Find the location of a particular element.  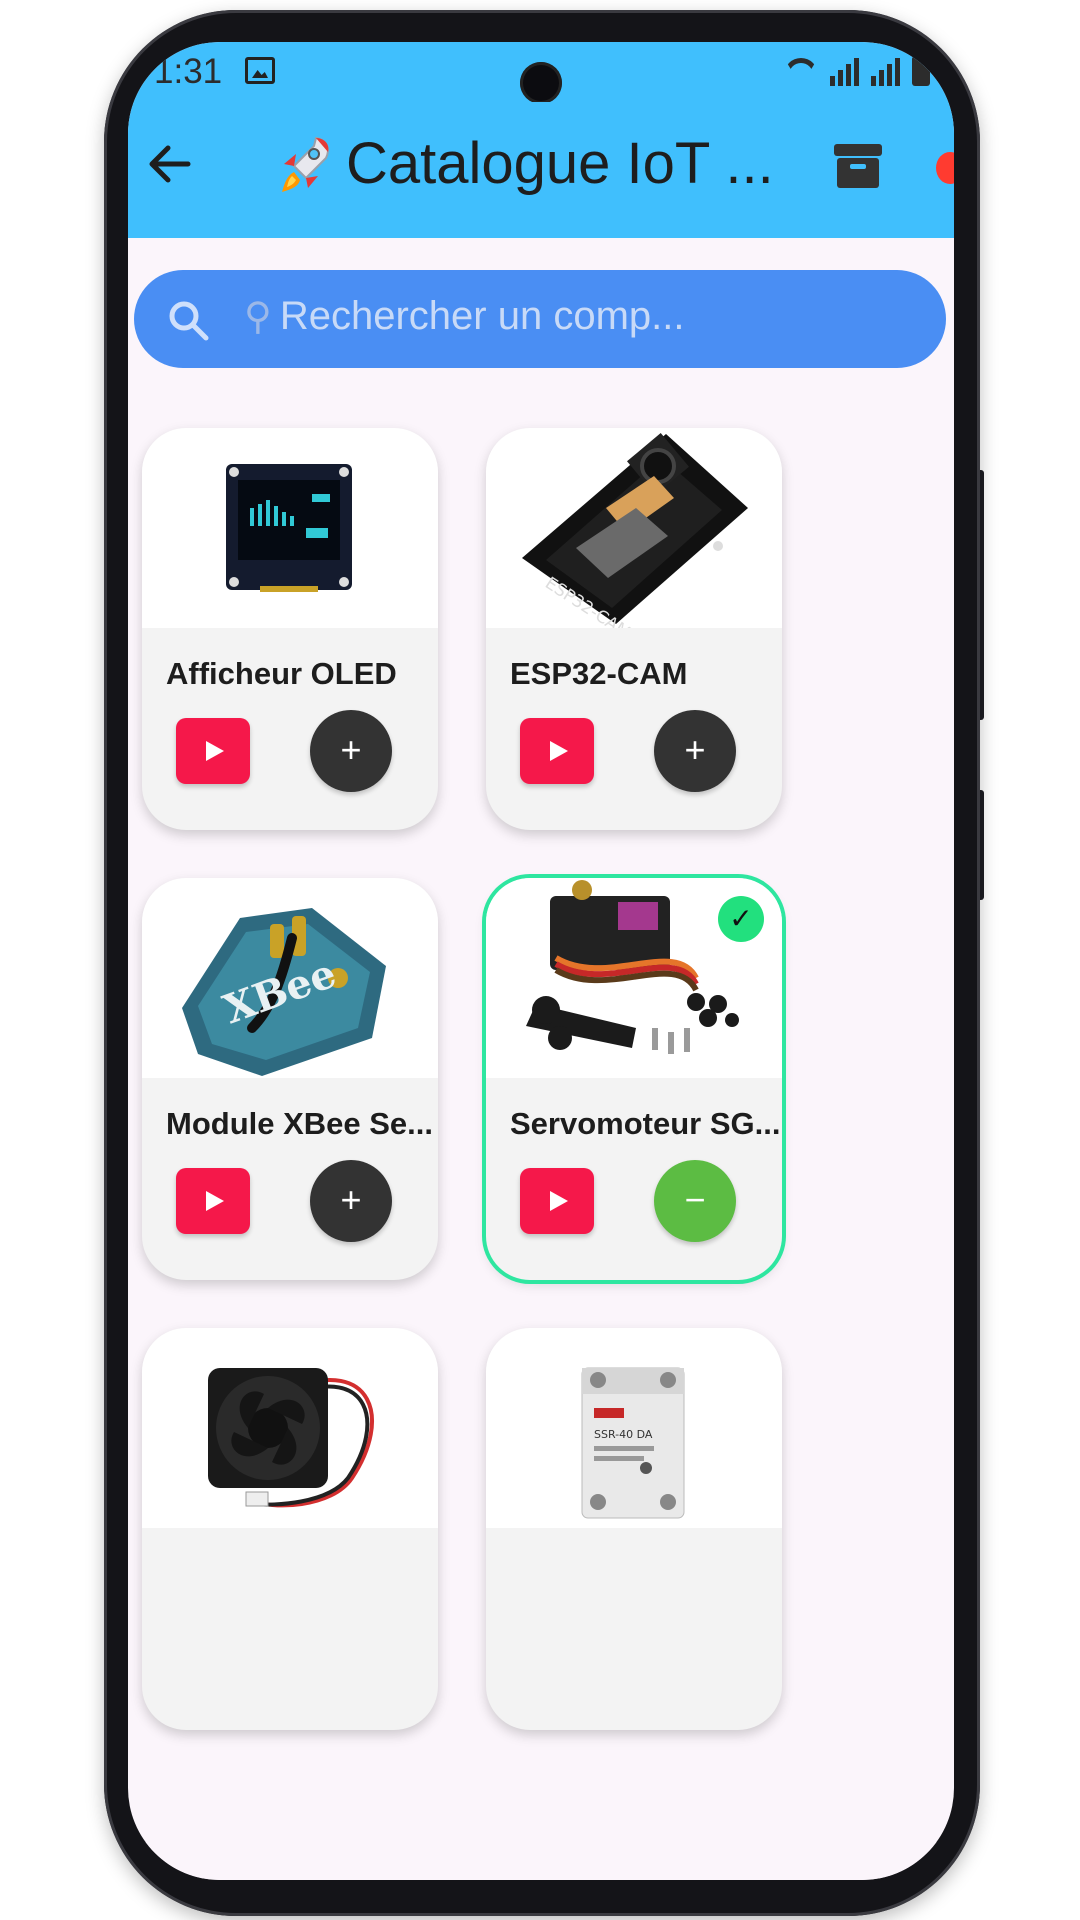

product-image-oled is located at coordinates (290, 528).